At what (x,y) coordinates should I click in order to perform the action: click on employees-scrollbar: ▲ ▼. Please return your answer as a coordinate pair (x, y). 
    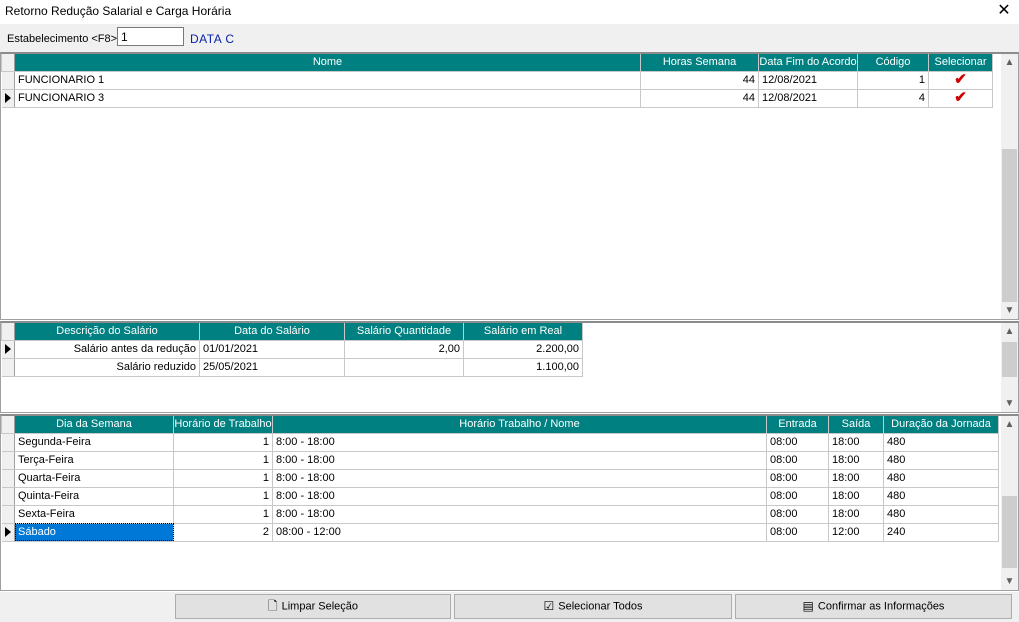
    Looking at the image, I should click on (1009, 186).